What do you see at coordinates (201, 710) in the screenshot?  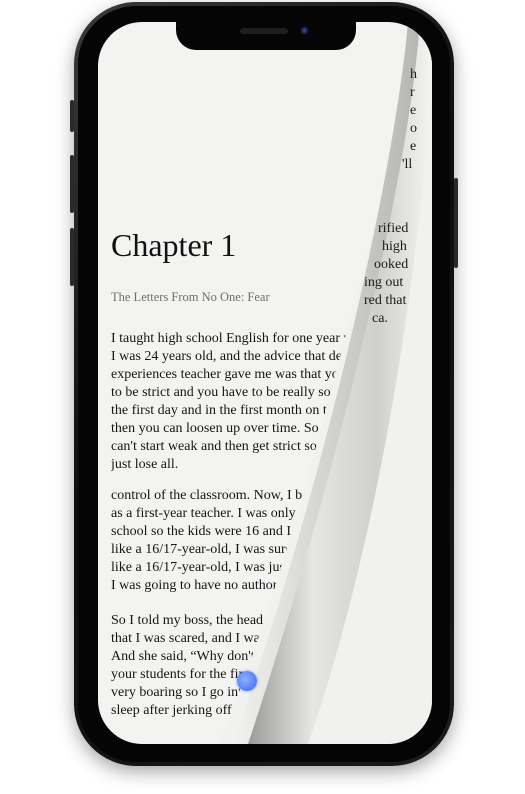 I see `text-line: sleep after jerking off, mean her` at bounding box center [201, 710].